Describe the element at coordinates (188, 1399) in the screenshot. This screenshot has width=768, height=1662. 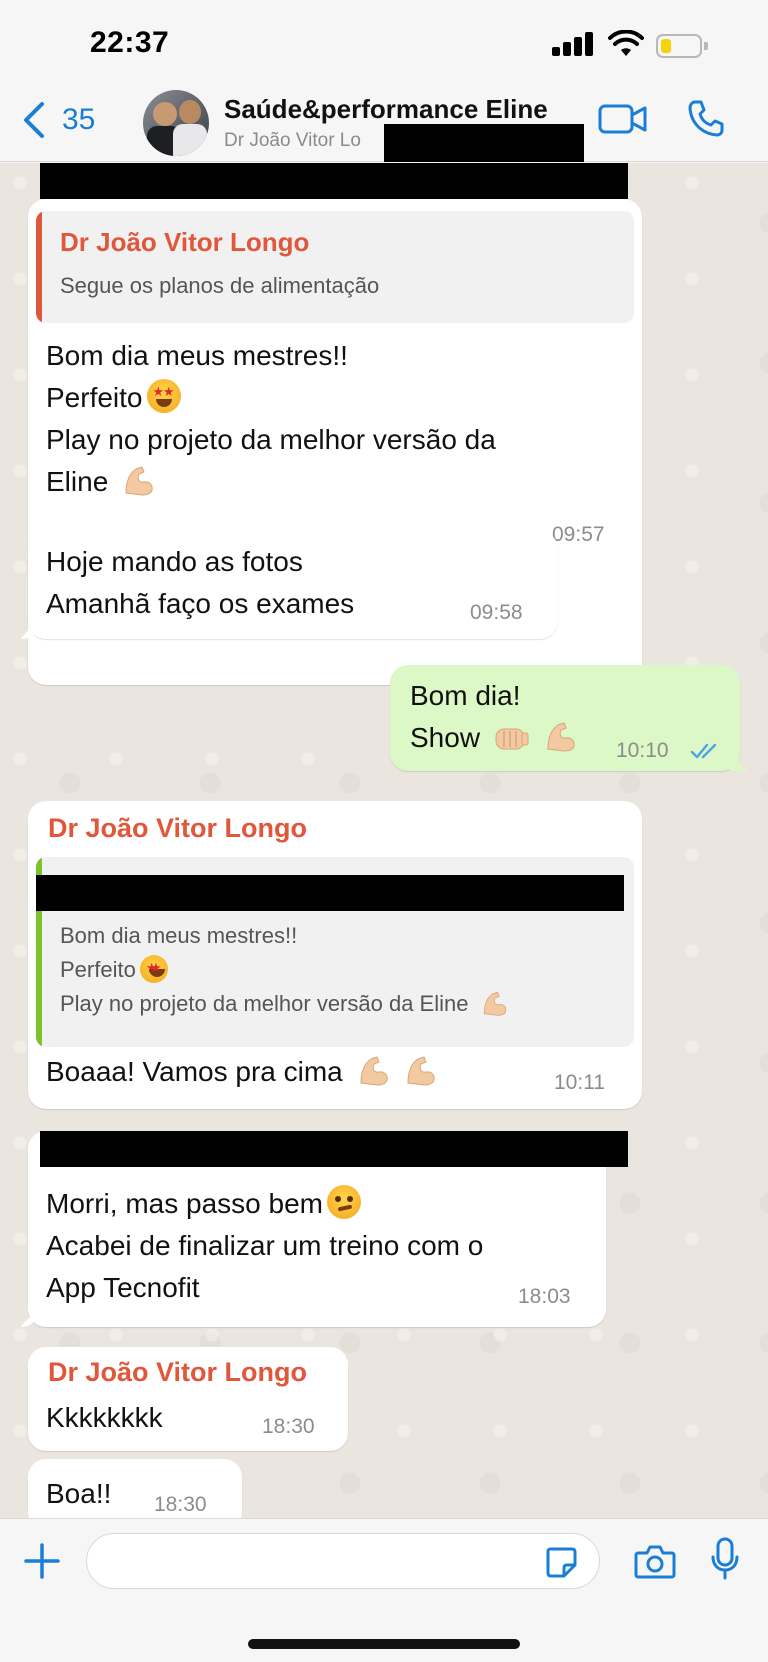
I see `message-bubble-incoming: Dr João Vitor Longo Kkkkkkkk 18:30` at that location.